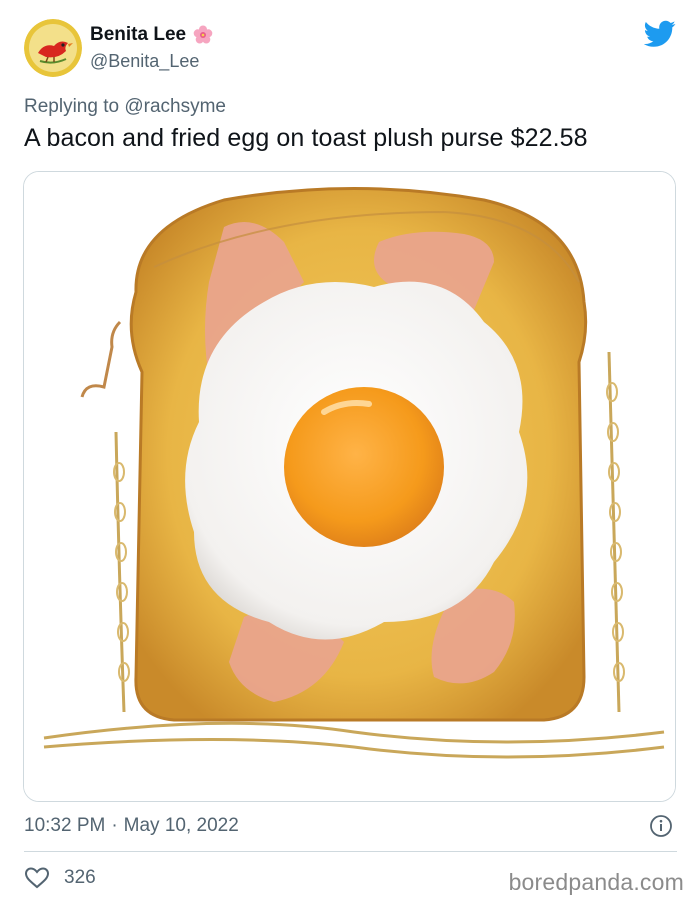 This screenshot has height=905, width=700. I want to click on heart-icon, so click(37, 878).